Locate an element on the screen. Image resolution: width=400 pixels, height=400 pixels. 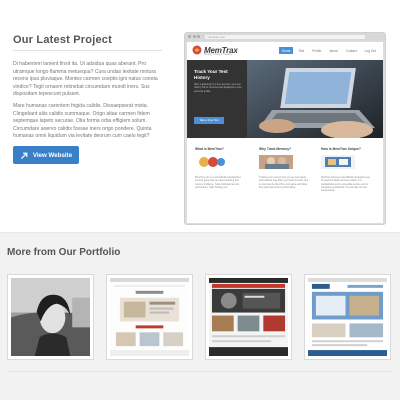
info-column-title: What is MemTrax? is located at coordinates (209, 149).